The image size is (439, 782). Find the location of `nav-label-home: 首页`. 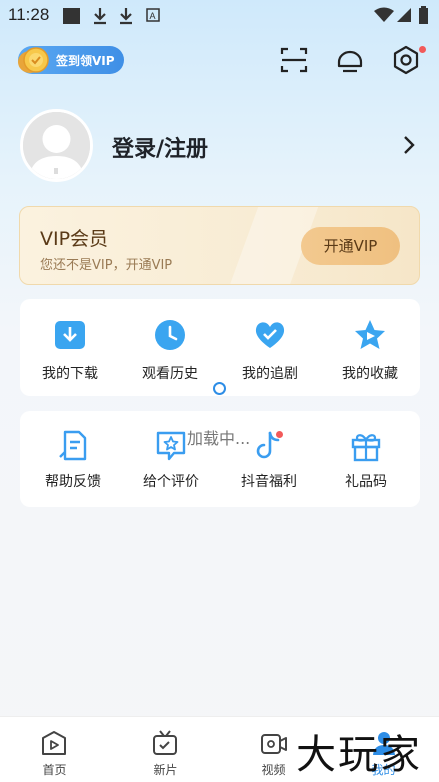

nav-label-home: 首页 is located at coordinates (54, 770).